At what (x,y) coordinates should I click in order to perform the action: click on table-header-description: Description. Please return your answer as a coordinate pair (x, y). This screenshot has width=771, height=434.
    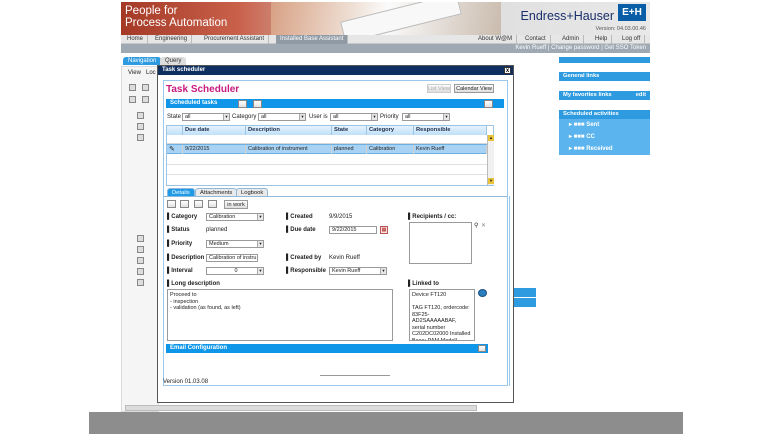
    Looking at the image, I should click on (289, 130).